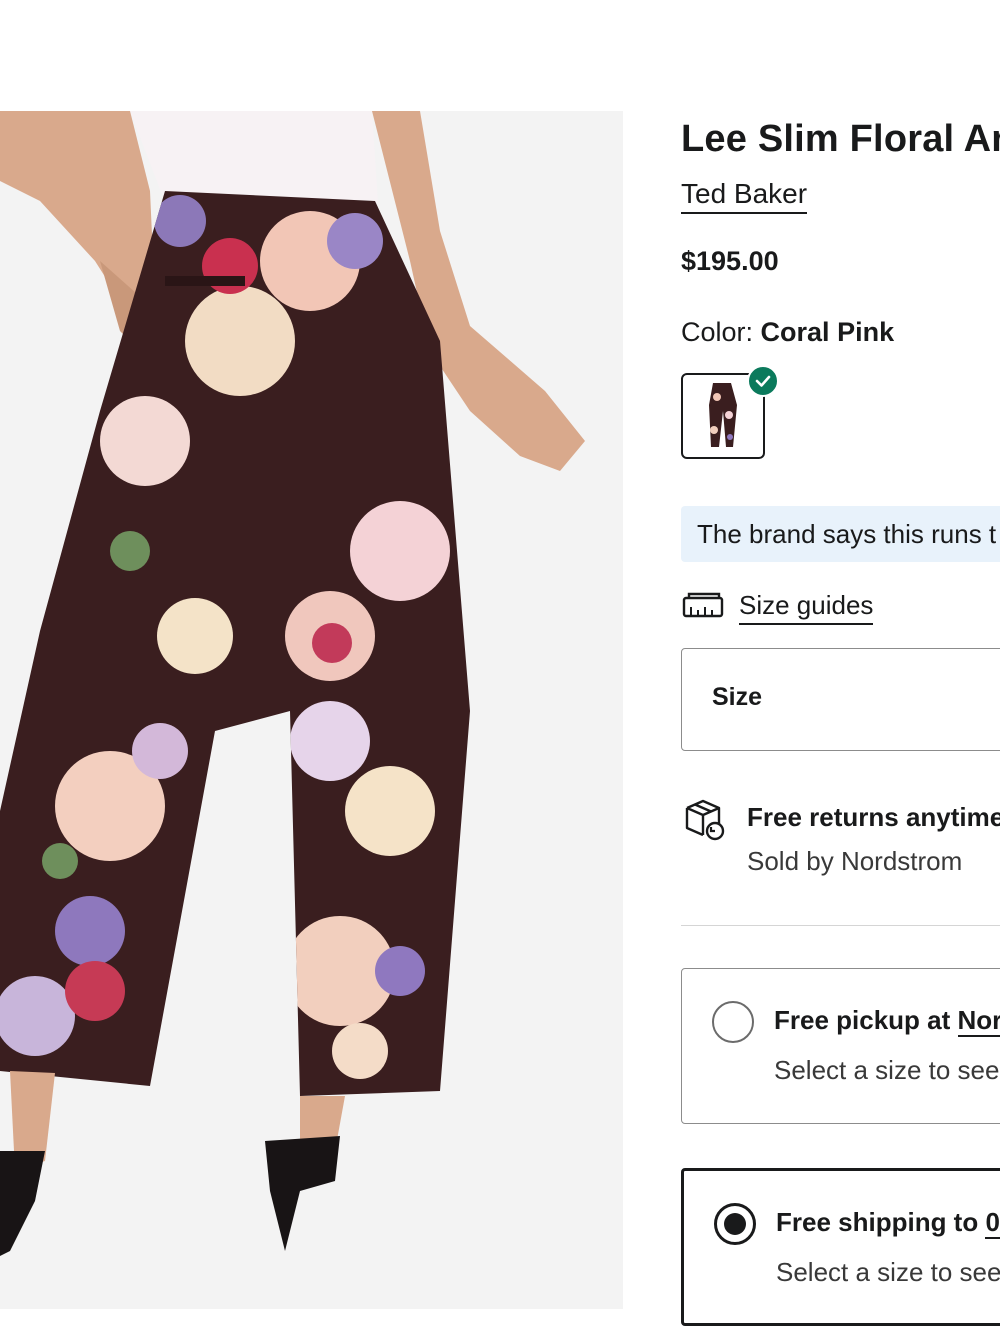 This screenshot has height=1333, width=1000. What do you see at coordinates (873, 817) in the screenshot?
I see `returns-title: Free returns anytime` at bounding box center [873, 817].